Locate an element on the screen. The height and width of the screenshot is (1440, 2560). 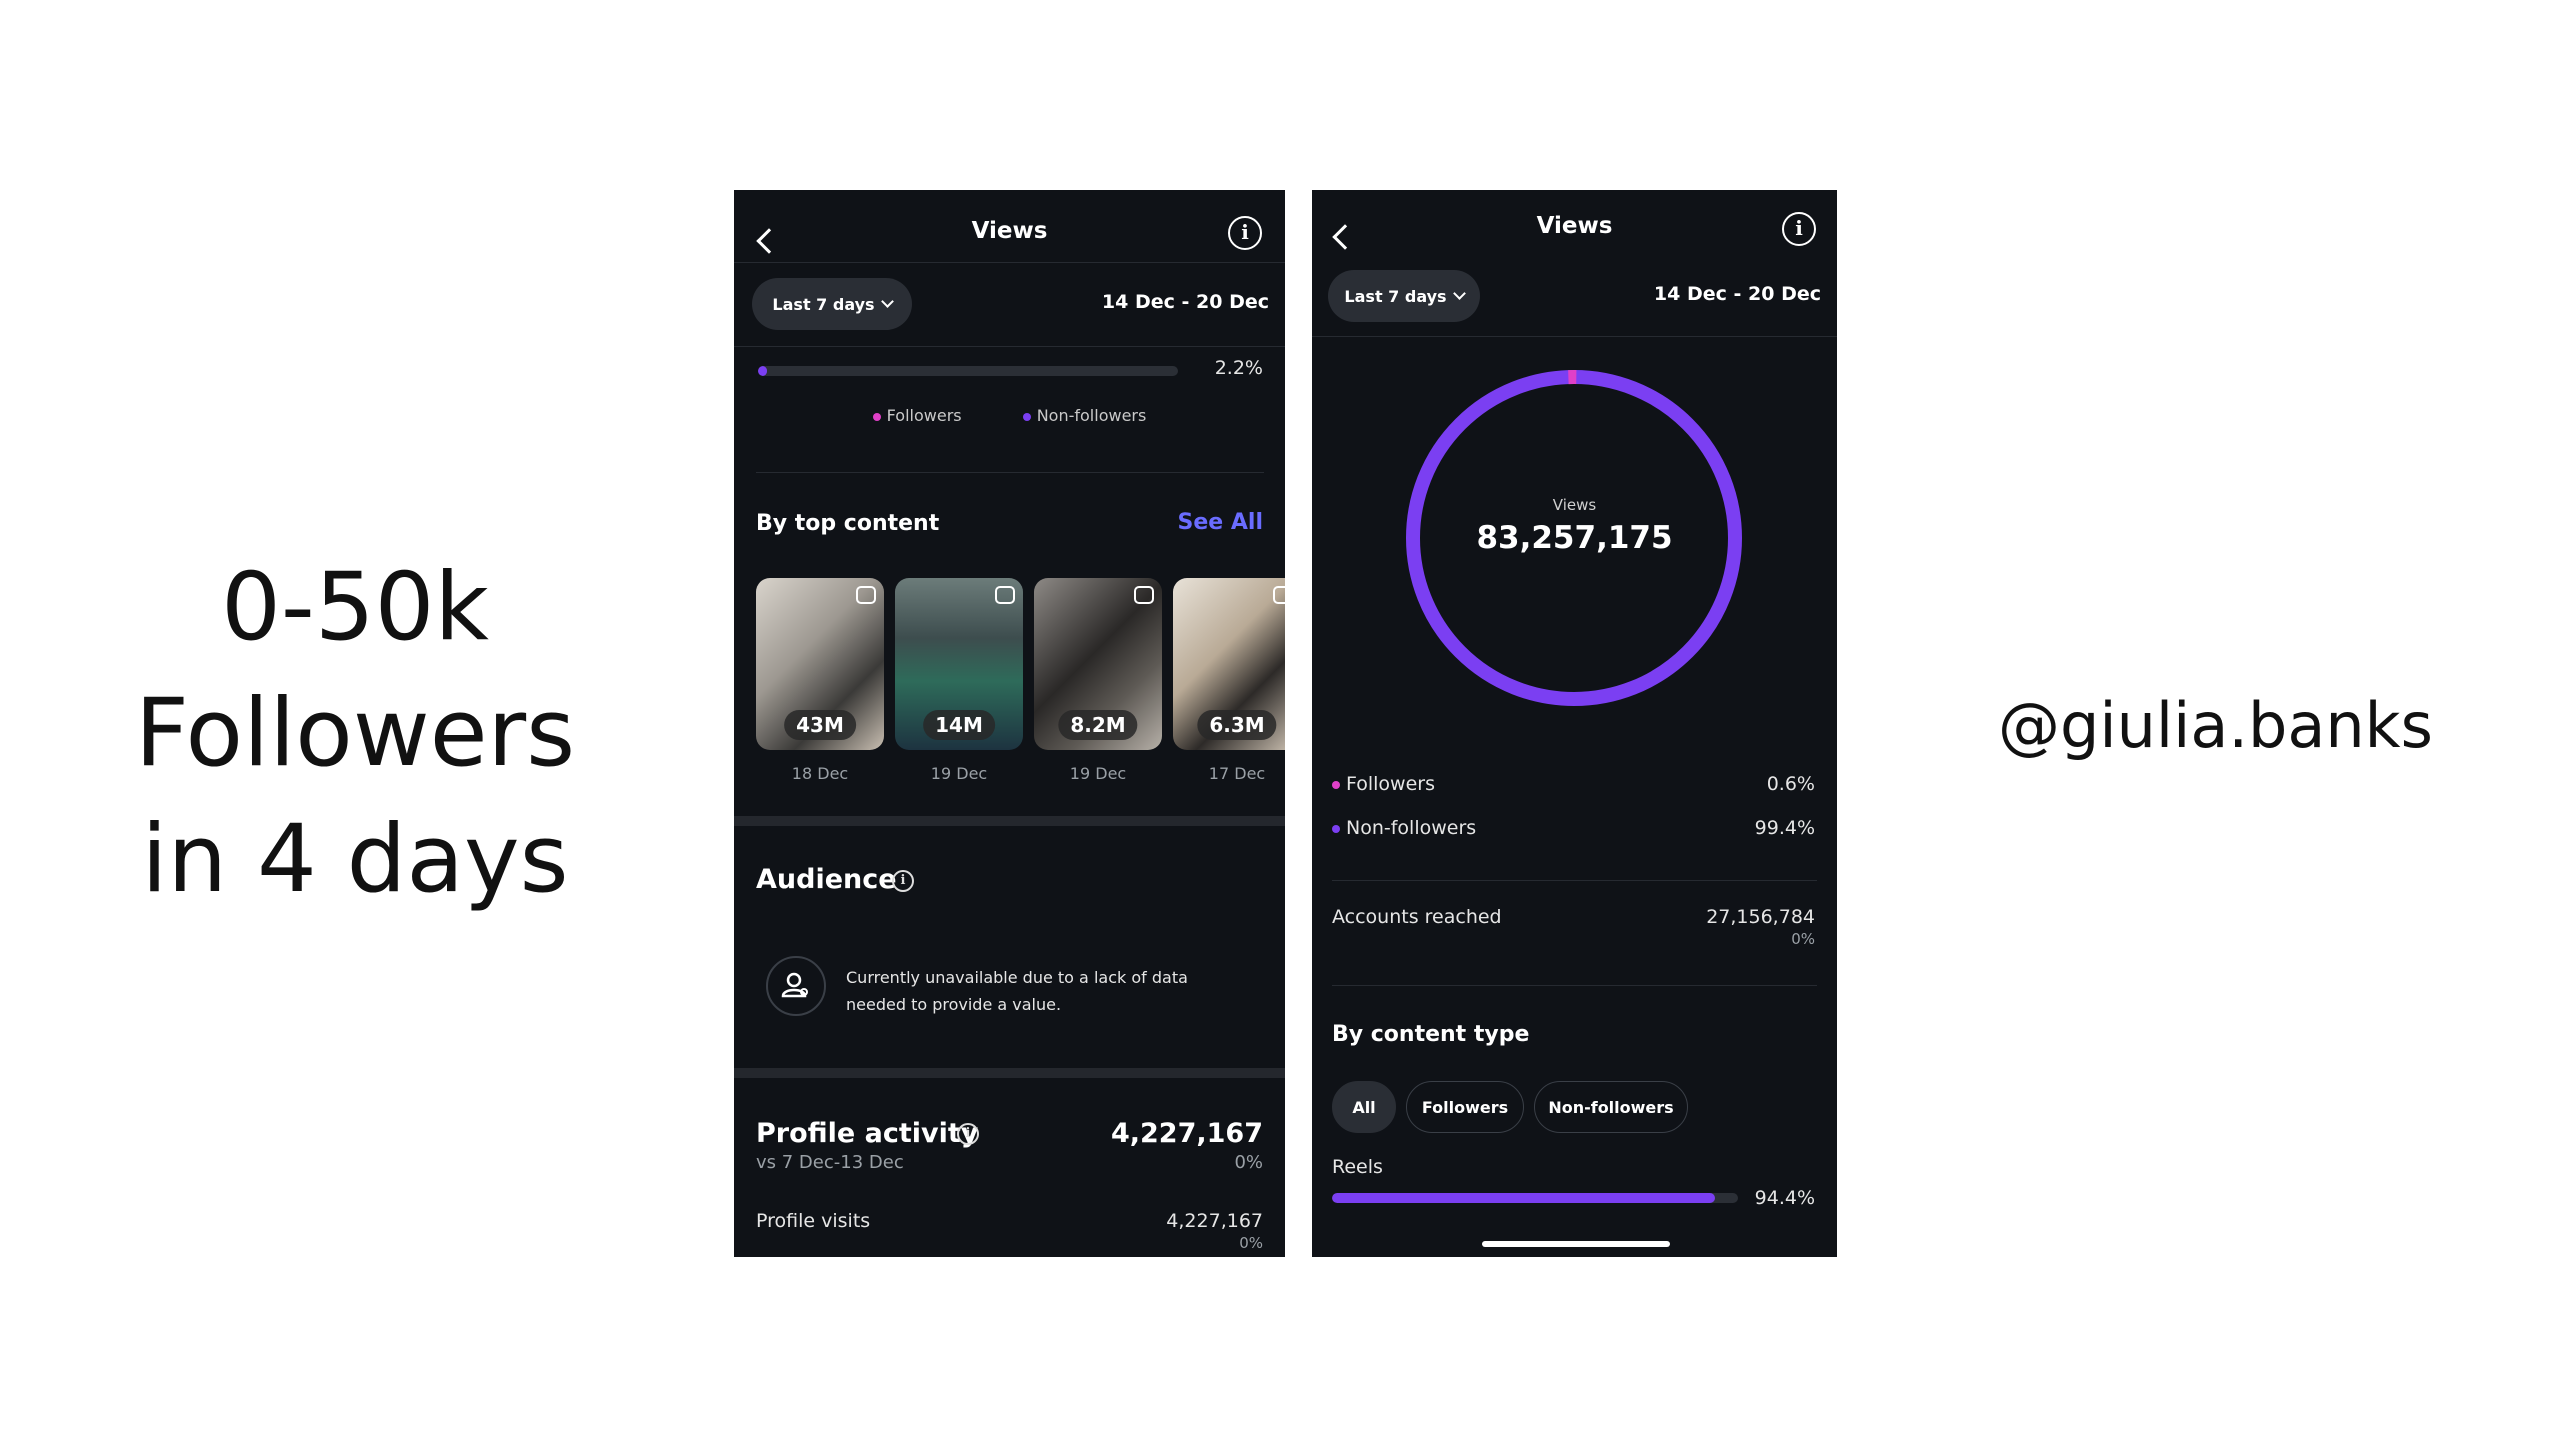
headline: 0-50k Followers in 4 days is located at coordinates (355, 734).